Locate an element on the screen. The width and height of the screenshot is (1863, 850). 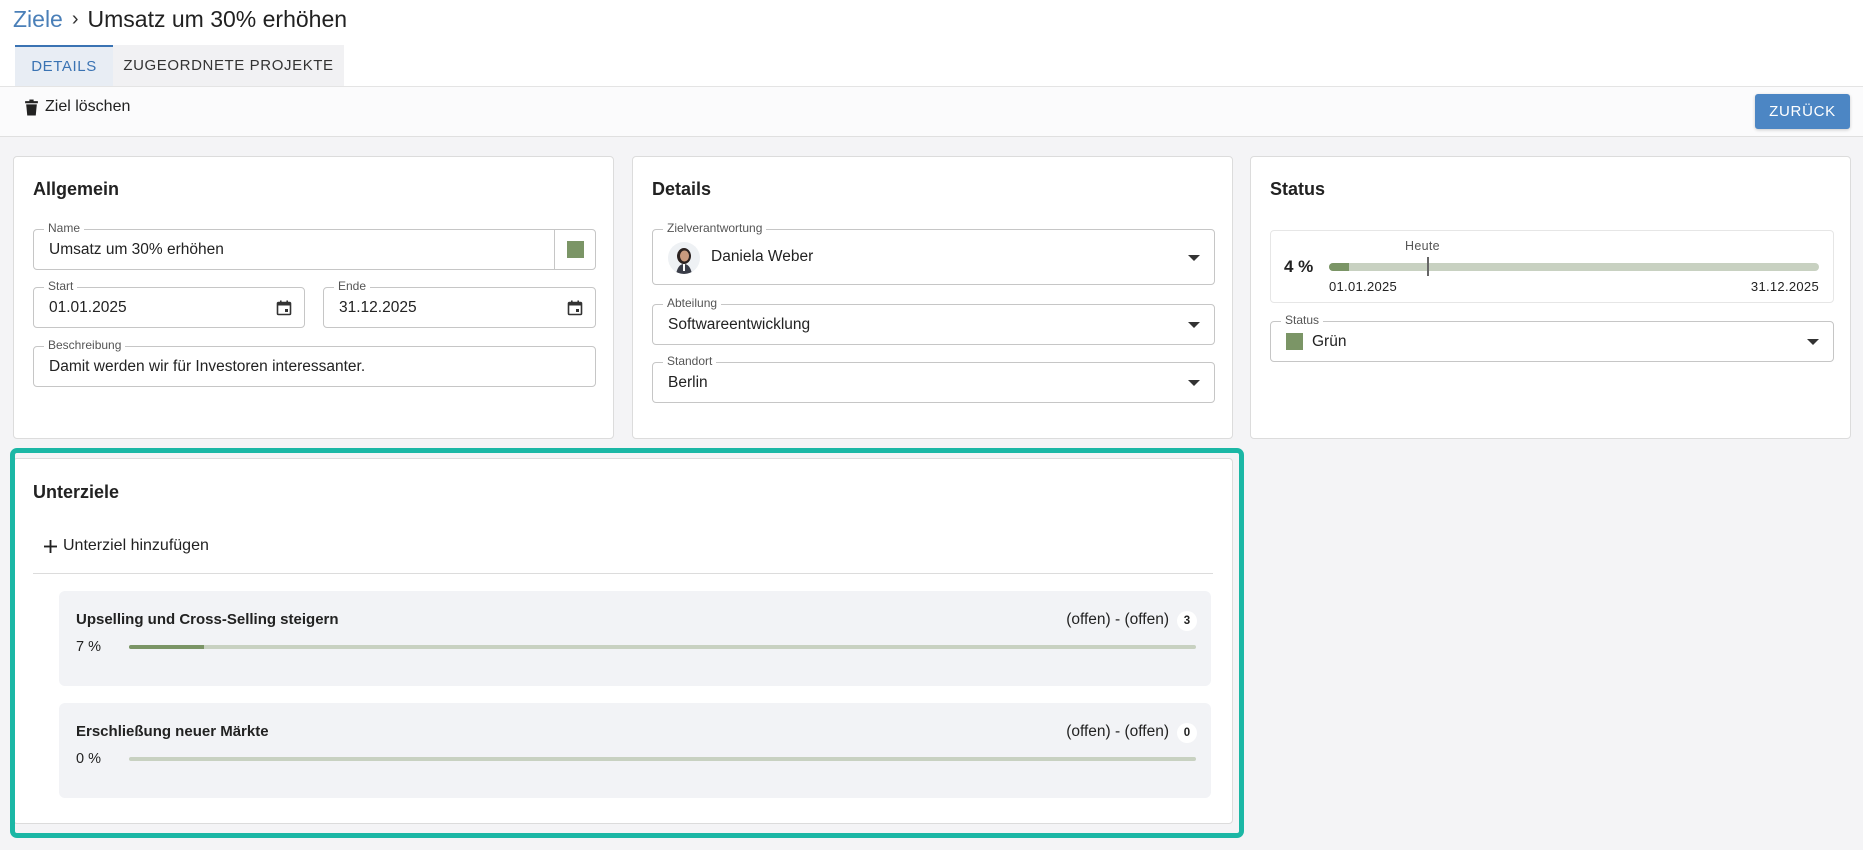
color-swatch is located at coordinates (575, 249).